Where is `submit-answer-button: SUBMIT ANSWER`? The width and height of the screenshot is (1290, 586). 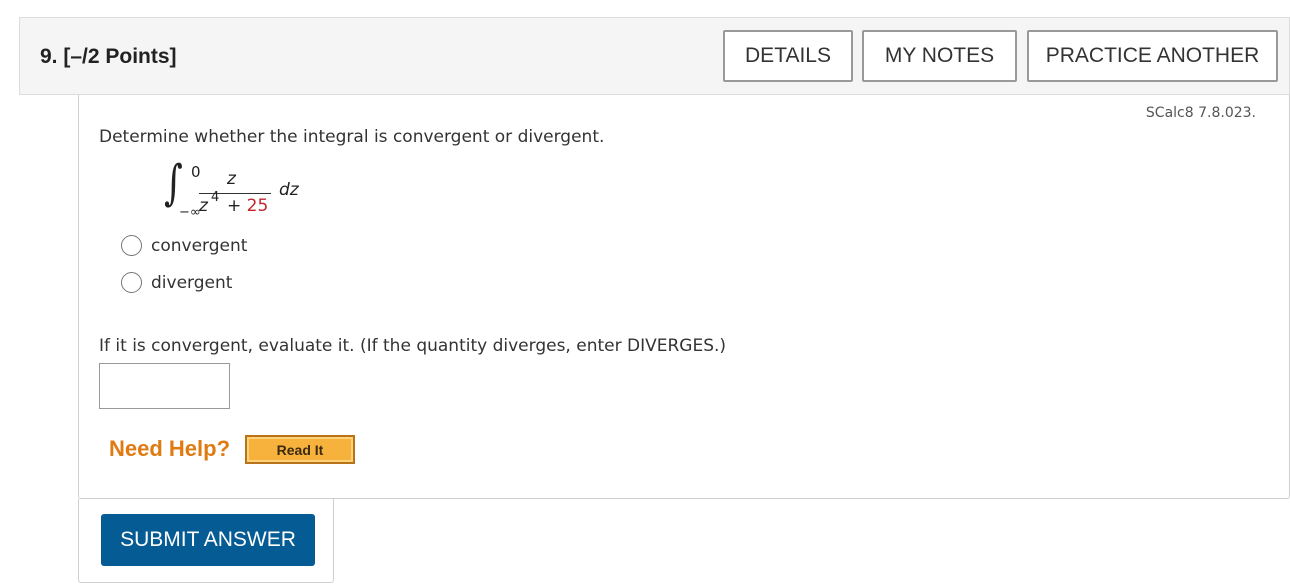 submit-answer-button: SUBMIT ANSWER is located at coordinates (208, 540).